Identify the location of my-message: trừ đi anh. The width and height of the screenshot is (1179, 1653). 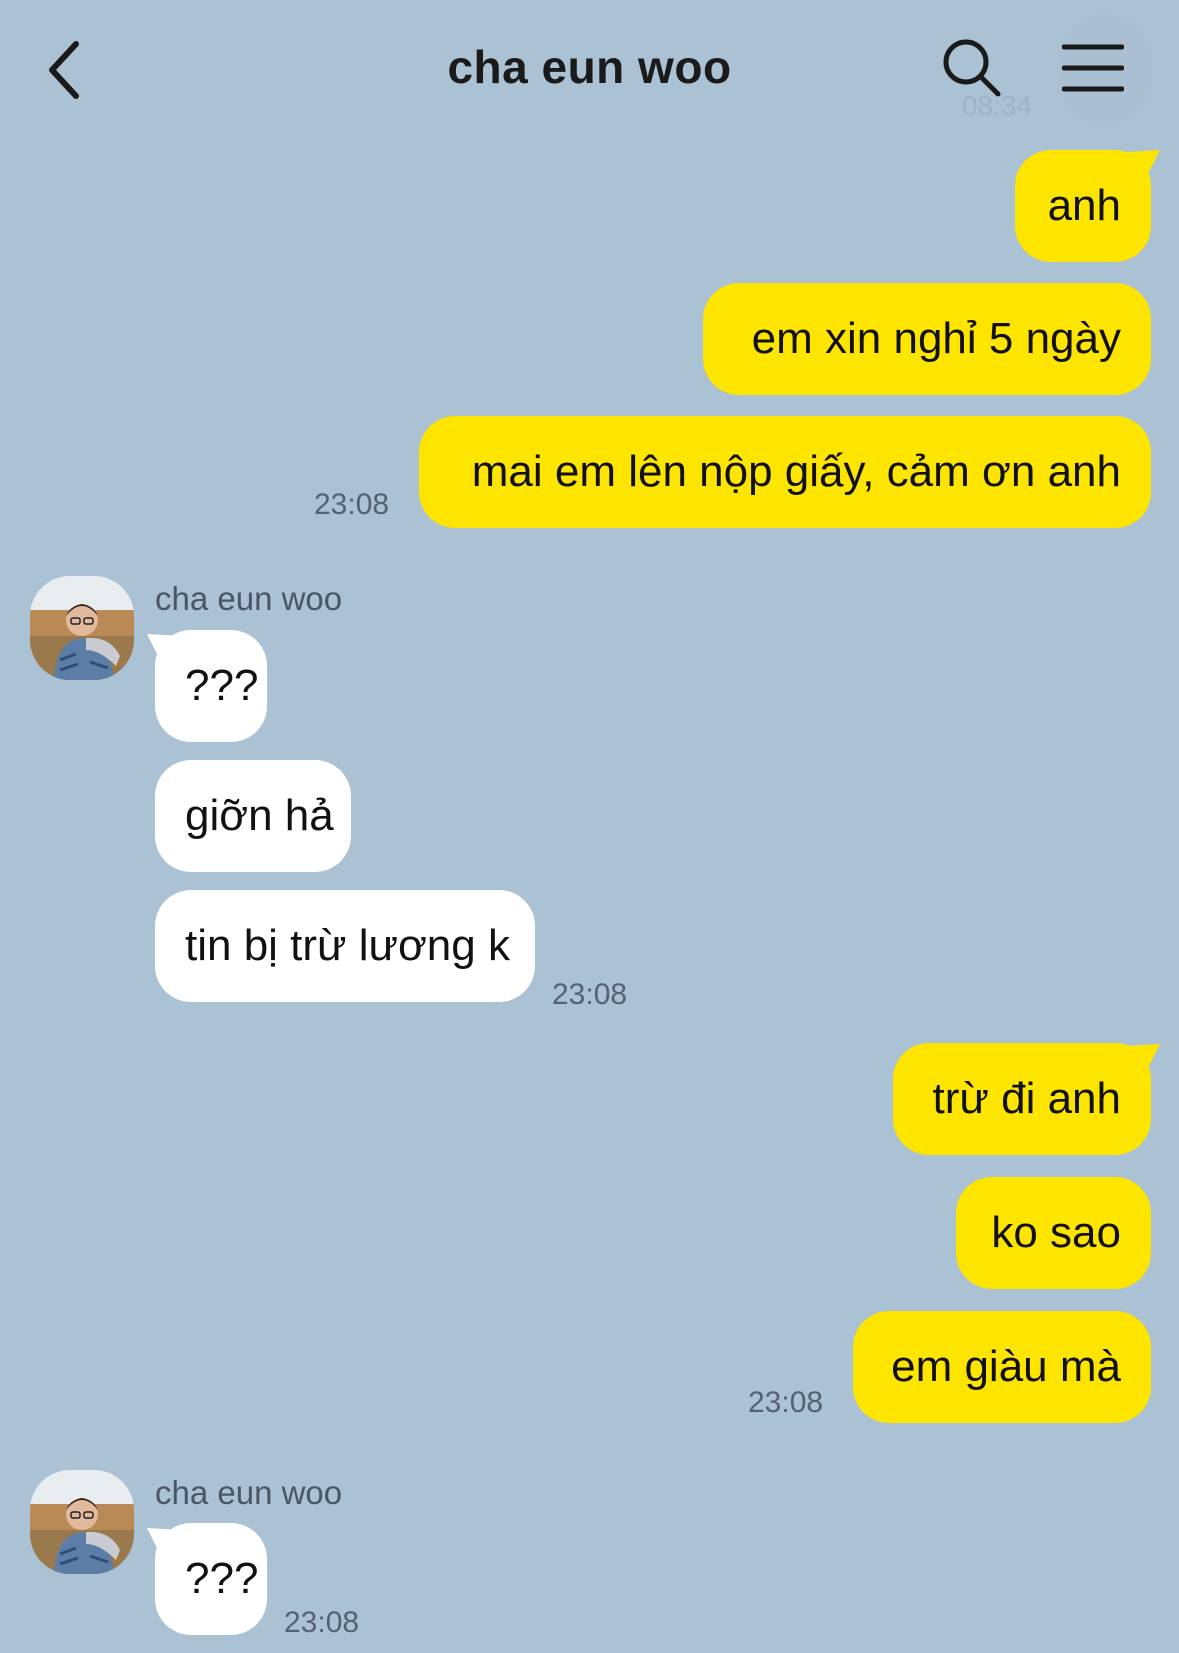
(1022, 1099).